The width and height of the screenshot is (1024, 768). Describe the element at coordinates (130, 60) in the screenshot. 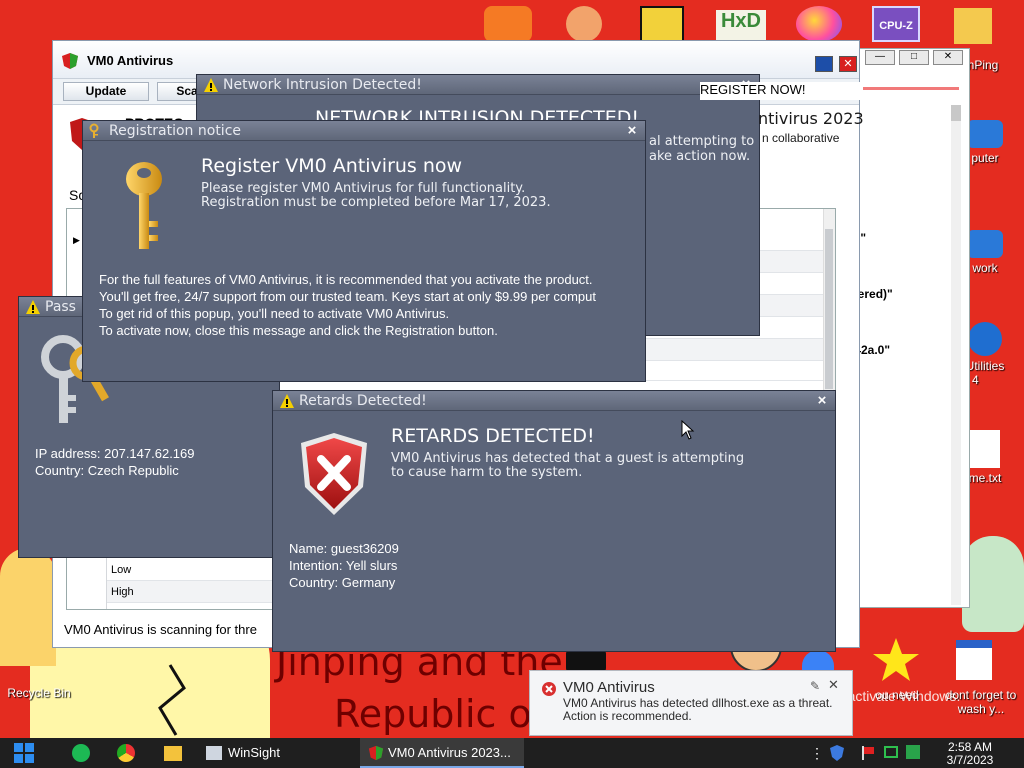

I see `main-window-title: VM0 Antivirus` at that location.